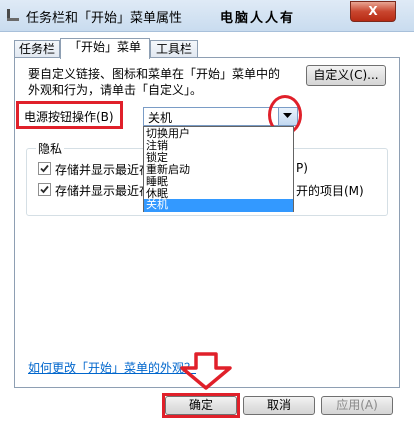 Image resolution: width=414 pixels, height=430 pixels. Describe the element at coordinates (207, 16) in the screenshot. I see `title-bar: 任务栏和「开始」菜单属性 电脑人人有 X` at that location.